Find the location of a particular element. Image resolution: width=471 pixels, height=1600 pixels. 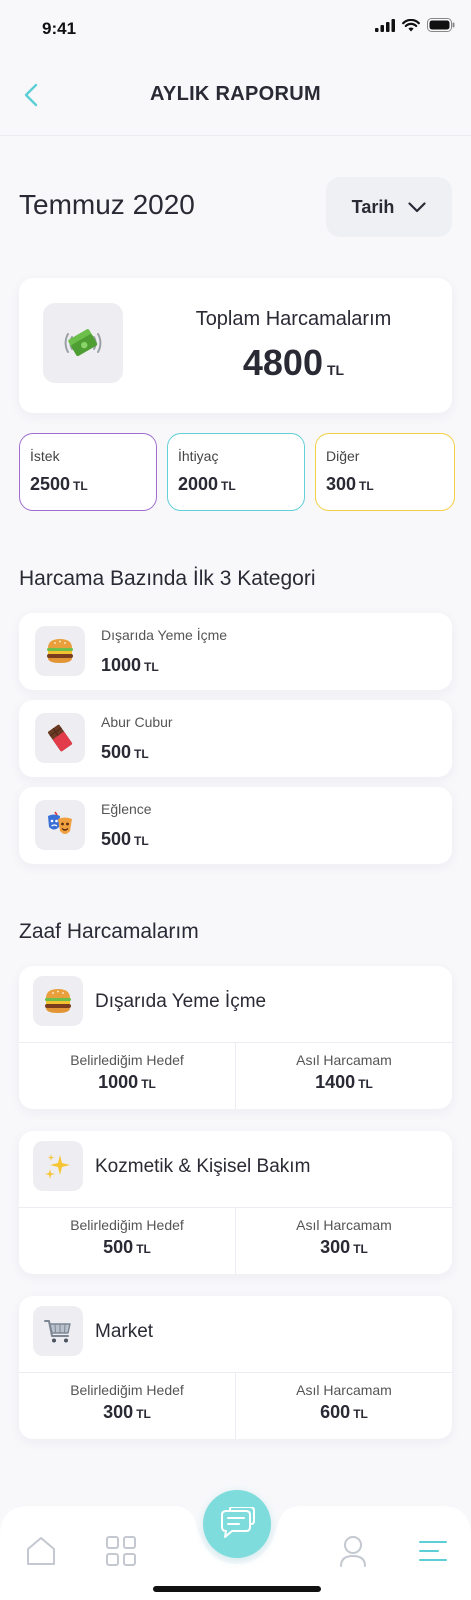

total-label: Toplam Harcamalarım is located at coordinates (293, 319).